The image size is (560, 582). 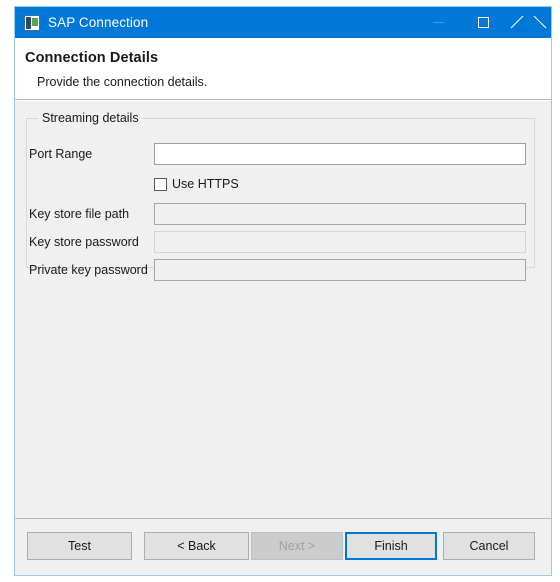 I want to click on key-store-file-path-input, so click(x=340, y=214).